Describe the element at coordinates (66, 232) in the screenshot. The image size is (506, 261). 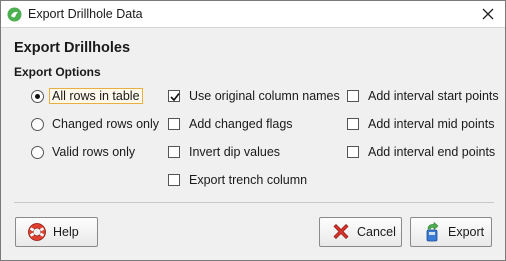
I see `help-button-label: Help` at that location.